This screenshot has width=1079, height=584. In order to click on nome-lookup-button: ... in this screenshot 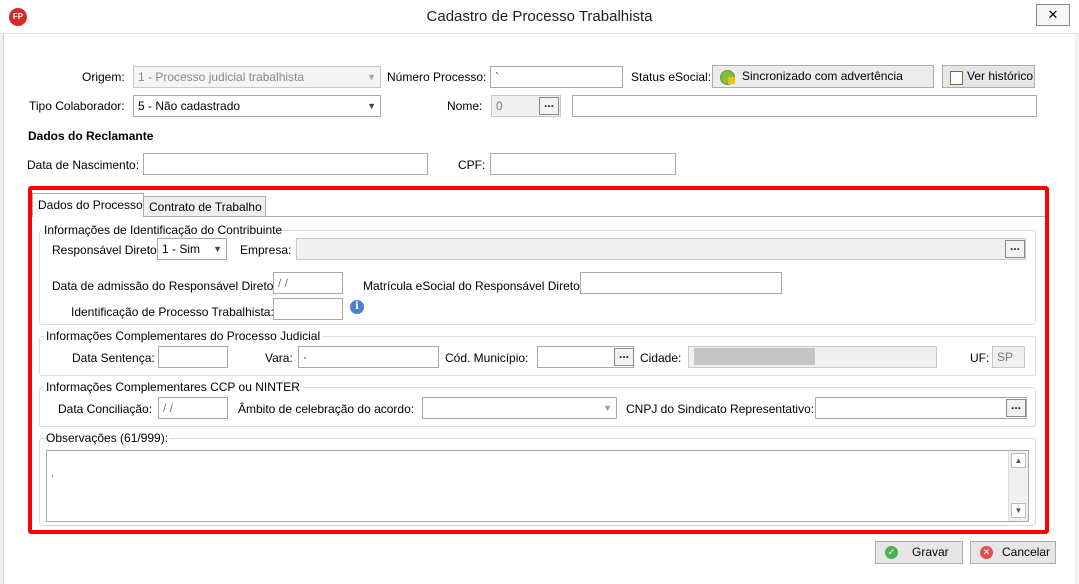, I will do `click(549, 106)`.